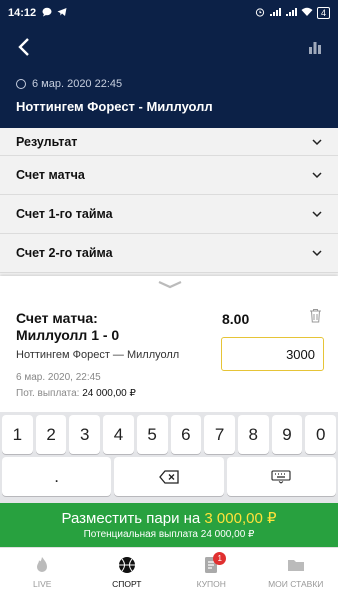 Image resolution: width=338 pixels, height=600 pixels. Describe the element at coordinates (118, 434) in the screenshot. I see `key-4: 4` at that location.